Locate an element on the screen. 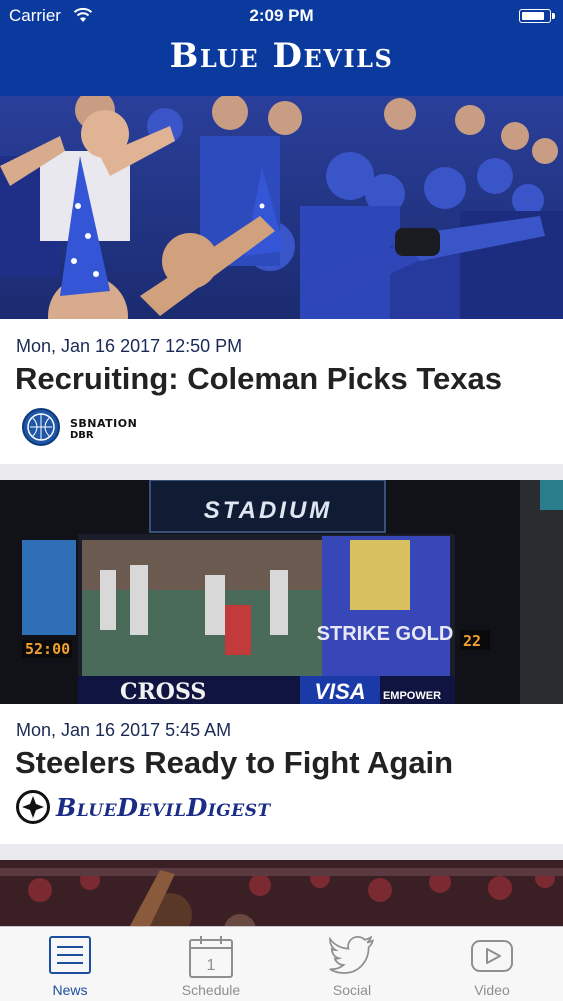 The image size is (563, 1001). ad-visa: VISA is located at coordinates (339, 691).